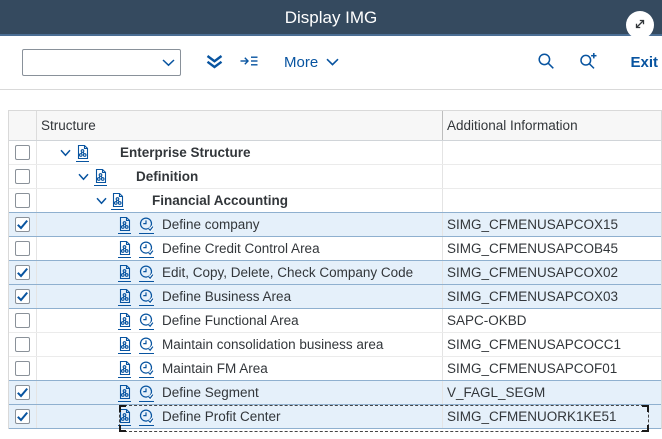 The height and width of the screenshot is (439, 662). What do you see at coordinates (311, 62) in the screenshot?
I see `more-menu-button: More` at bounding box center [311, 62].